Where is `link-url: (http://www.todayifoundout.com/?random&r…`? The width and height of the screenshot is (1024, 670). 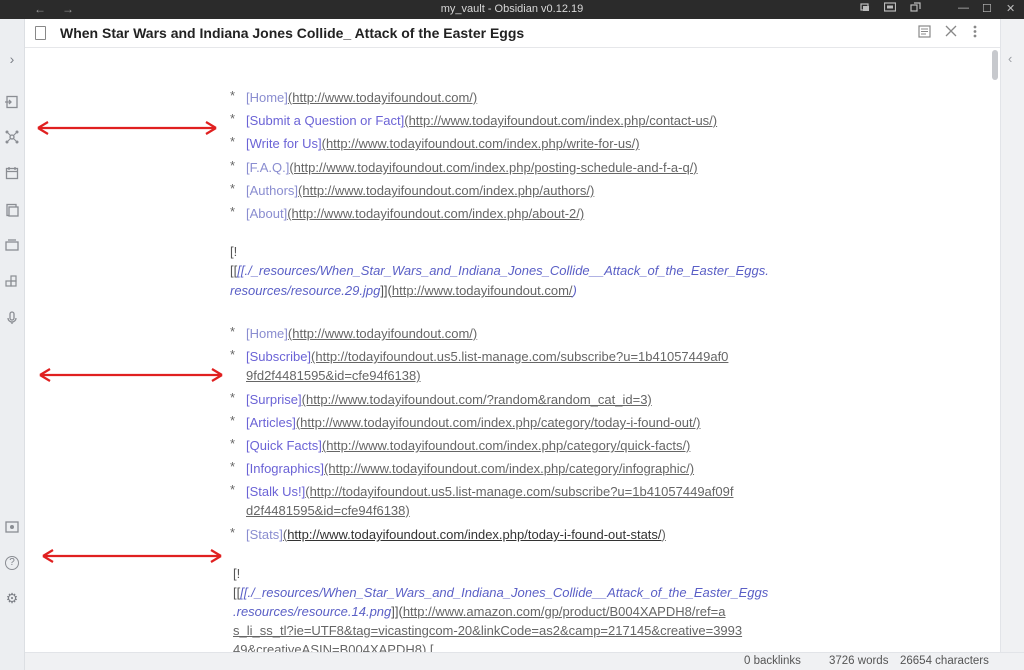 link-url: (http://www.todayifoundout.com/?random&r… is located at coordinates (477, 399).